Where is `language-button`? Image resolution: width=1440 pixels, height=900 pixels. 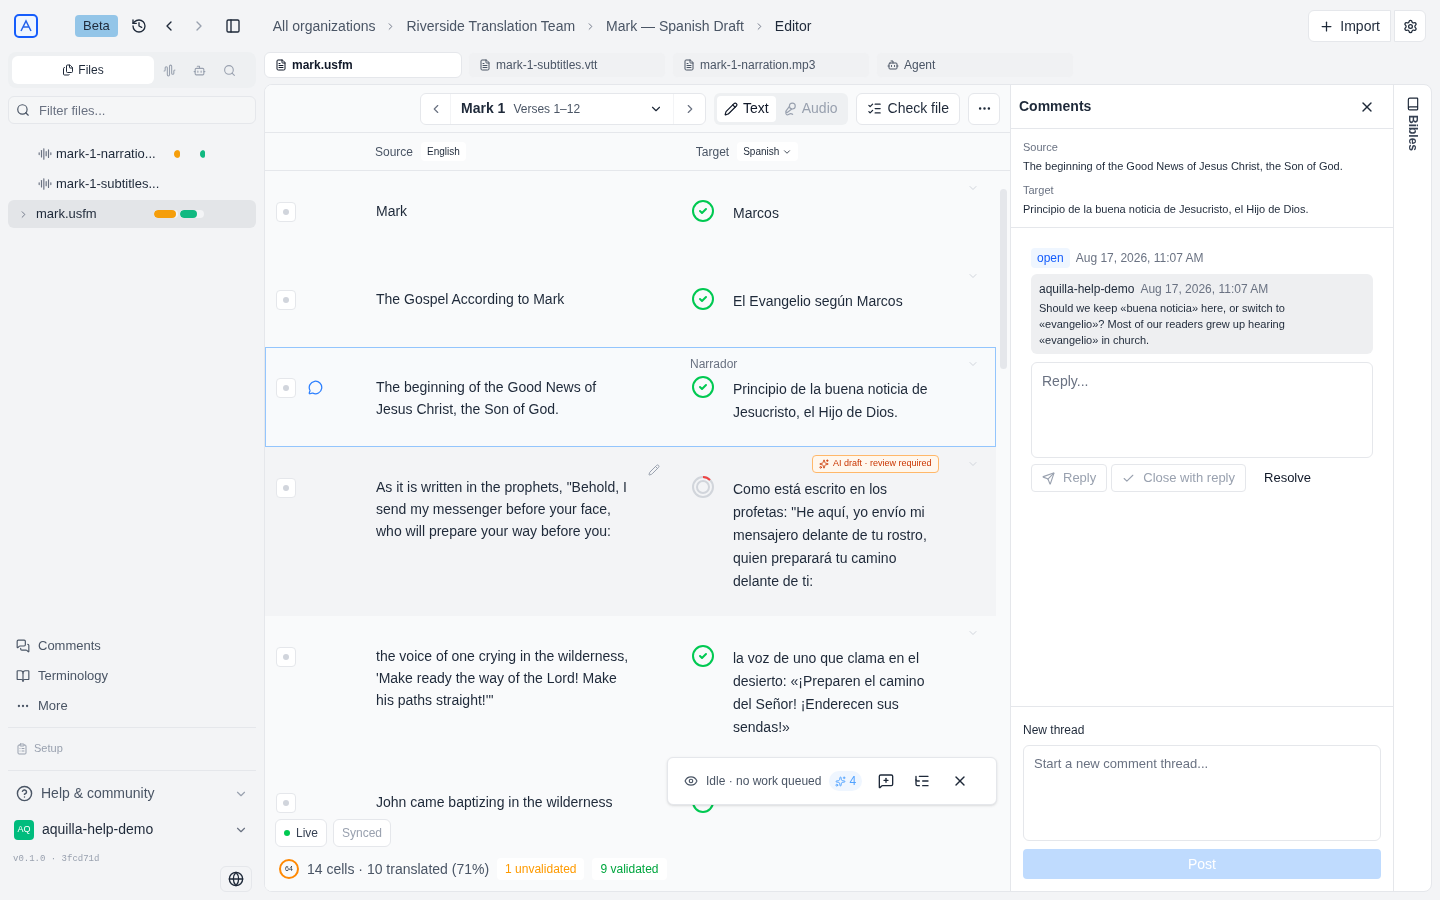 language-button is located at coordinates (236, 879).